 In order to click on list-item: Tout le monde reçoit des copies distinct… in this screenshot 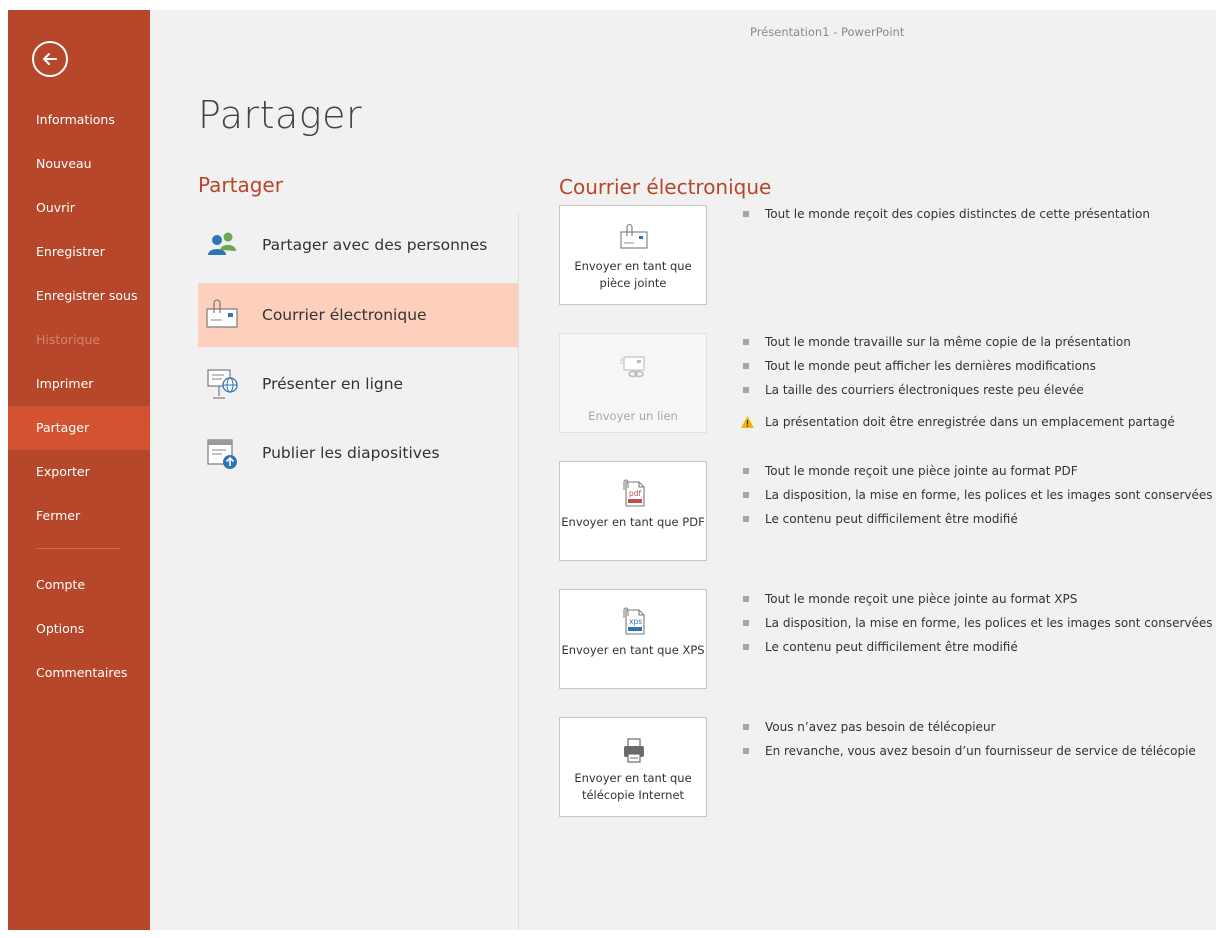, I will do `click(945, 214)`.